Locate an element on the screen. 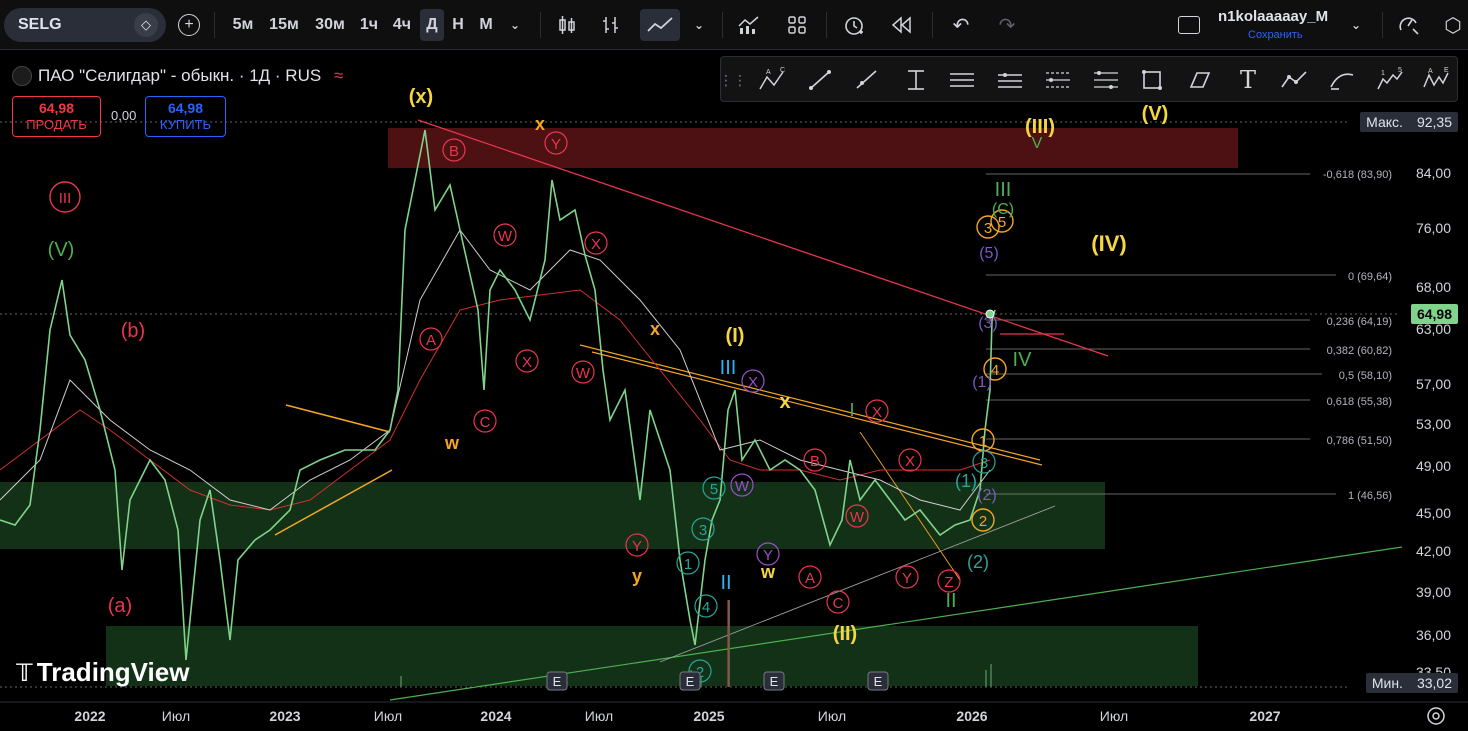 The image size is (1468, 731). indicators-button is located at coordinates (749, 25).